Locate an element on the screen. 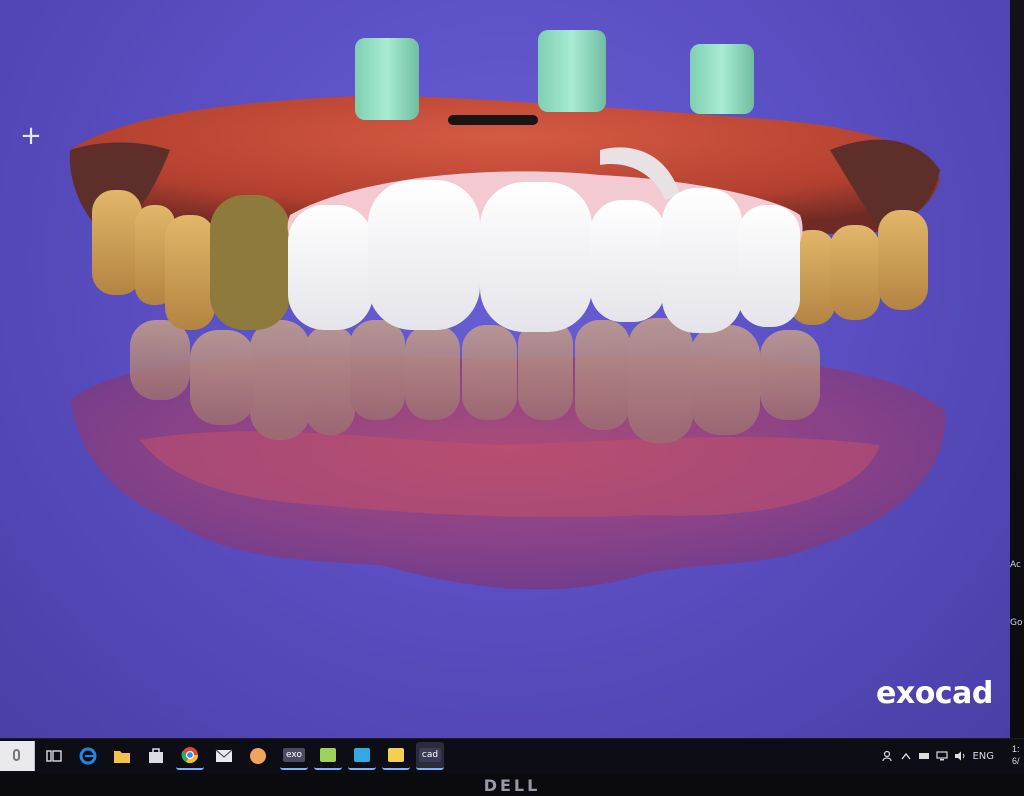 The image size is (1024, 796). dell-logo-text: DELL is located at coordinates (512, 785).